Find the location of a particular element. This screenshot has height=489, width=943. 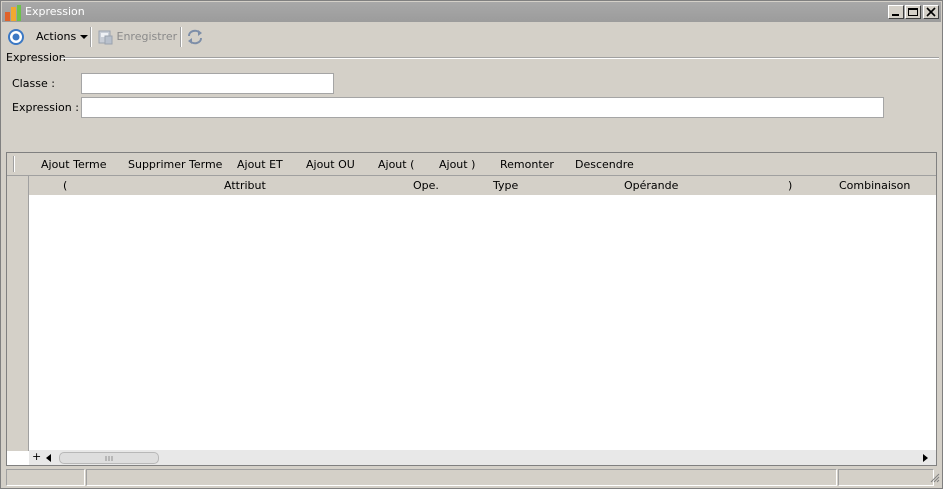

remove-term-button: Supprimer Terme is located at coordinates (175, 164).